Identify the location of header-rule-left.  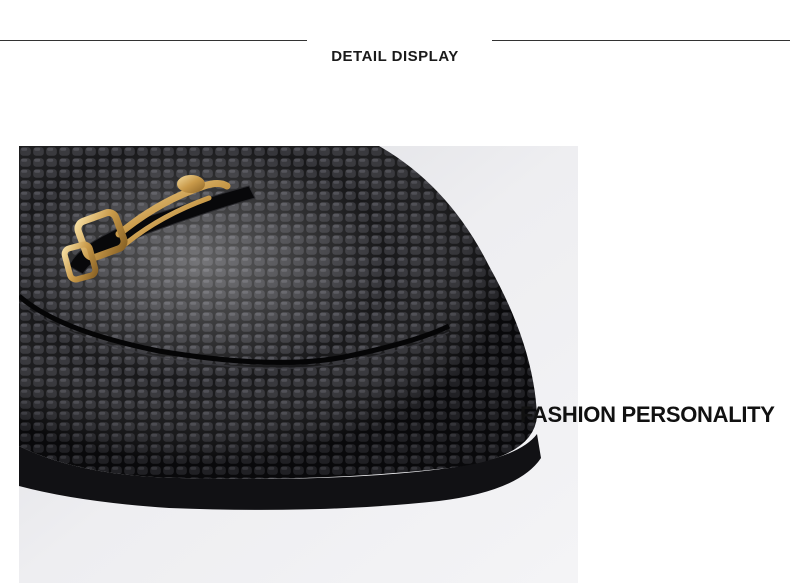
(153, 40).